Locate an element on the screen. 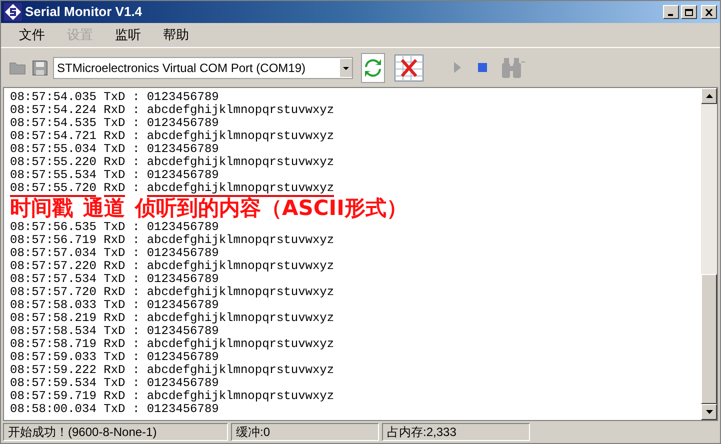 This screenshot has height=444, width=721. scroll-up-icon is located at coordinates (709, 96).